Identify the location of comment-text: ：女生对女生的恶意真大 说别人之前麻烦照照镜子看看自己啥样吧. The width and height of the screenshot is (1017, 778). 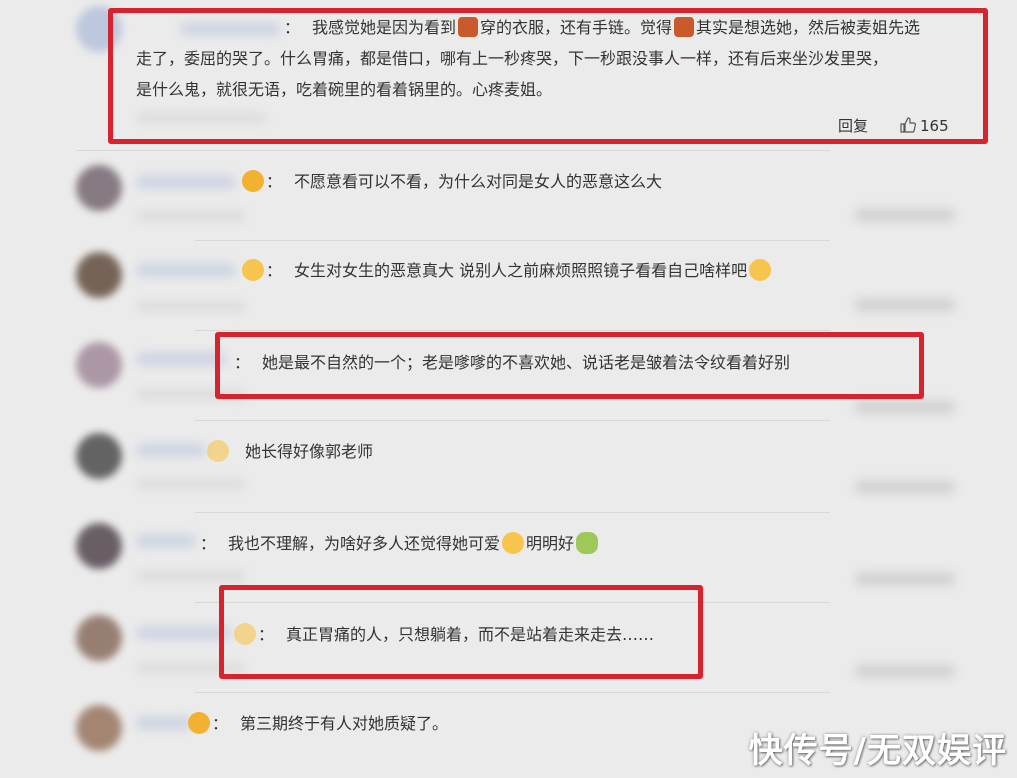
(506, 270).